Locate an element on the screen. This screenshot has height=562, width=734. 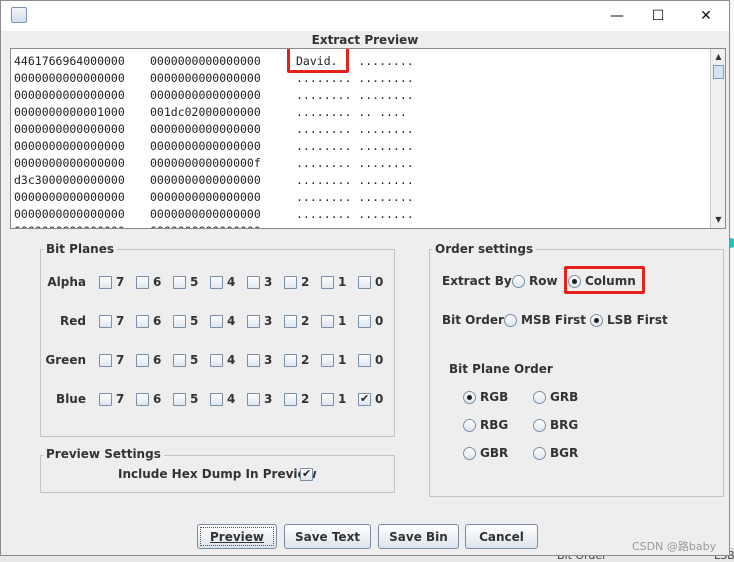
red-bit-2-checkbox is located at coordinates (290, 321).